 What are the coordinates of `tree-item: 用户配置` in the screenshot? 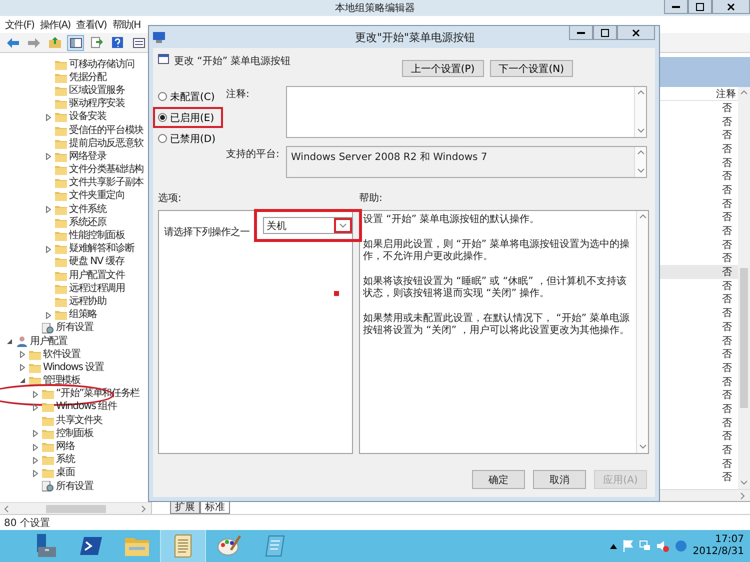 It's located at (49, 342).